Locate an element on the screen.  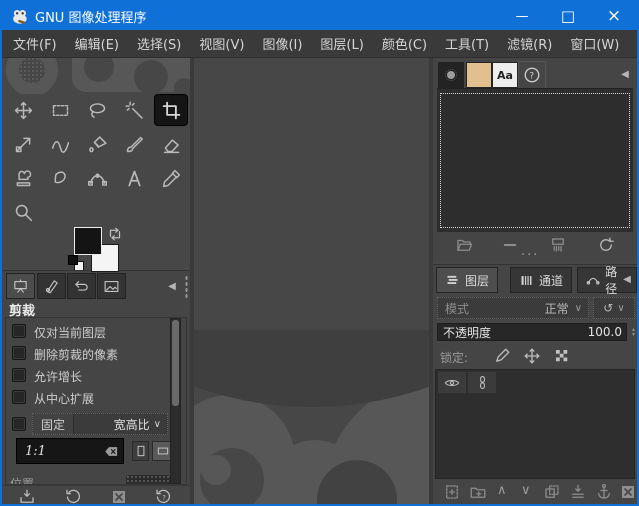
delete-tool-preset-button is located at coordinates (119, 496).